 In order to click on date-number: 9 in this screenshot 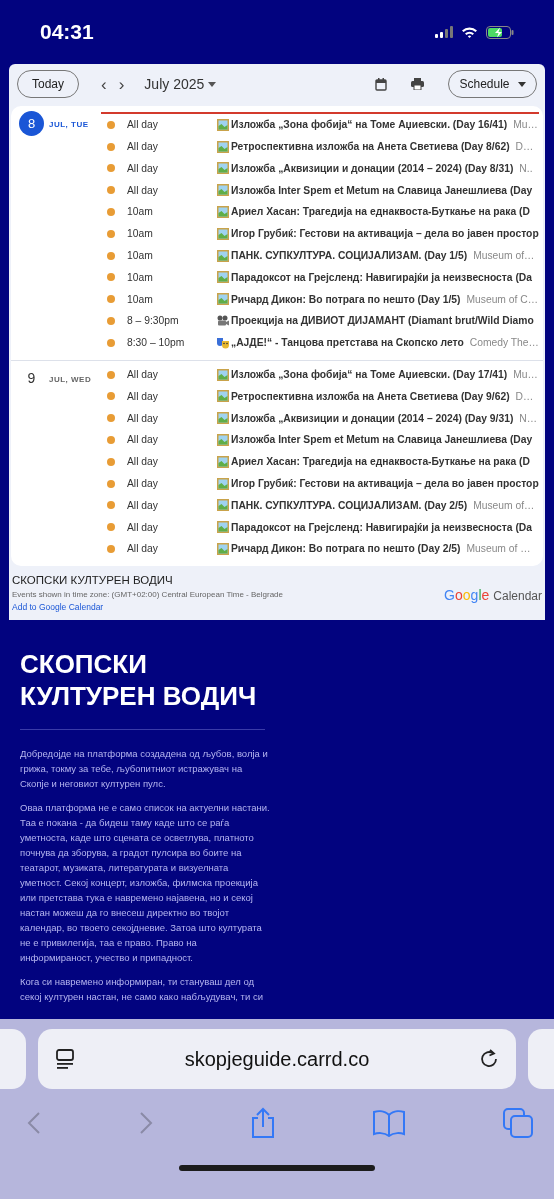, I will do `click(31, 378)`.